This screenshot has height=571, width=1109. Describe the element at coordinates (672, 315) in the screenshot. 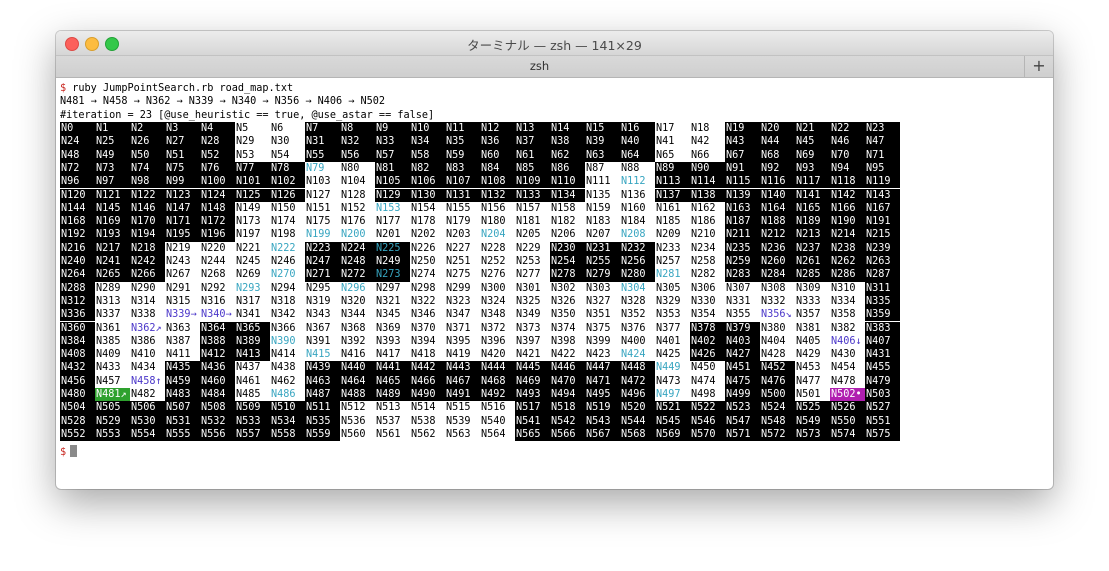

I see `grid-cell: N353` at that location.